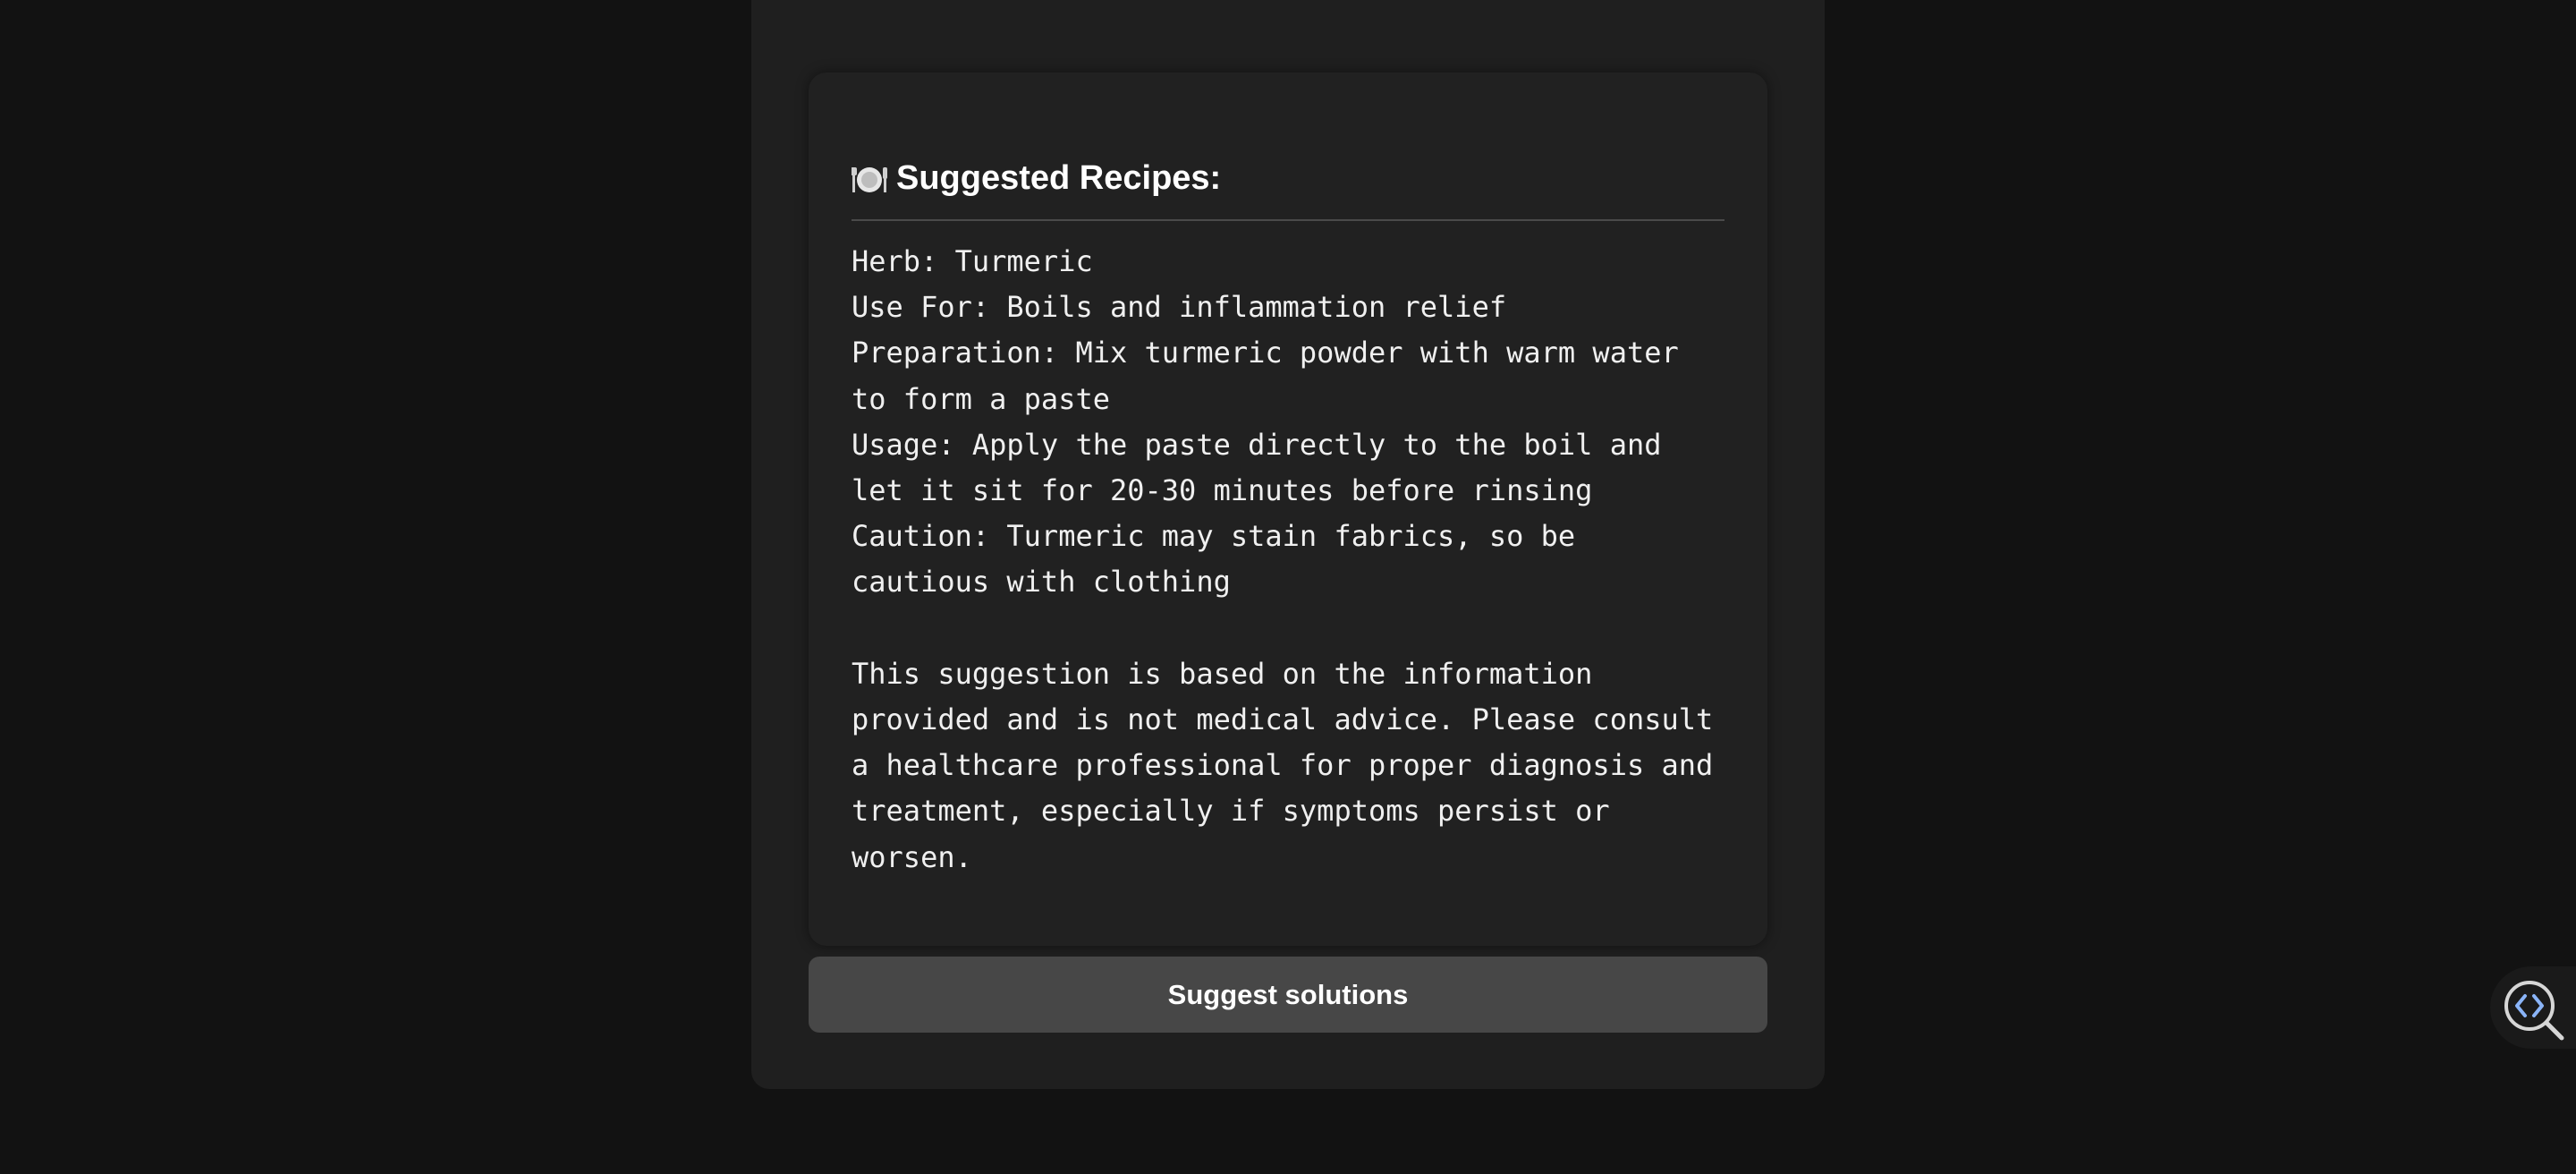  I want to click on inspect-widget, so click(2533, 1007).